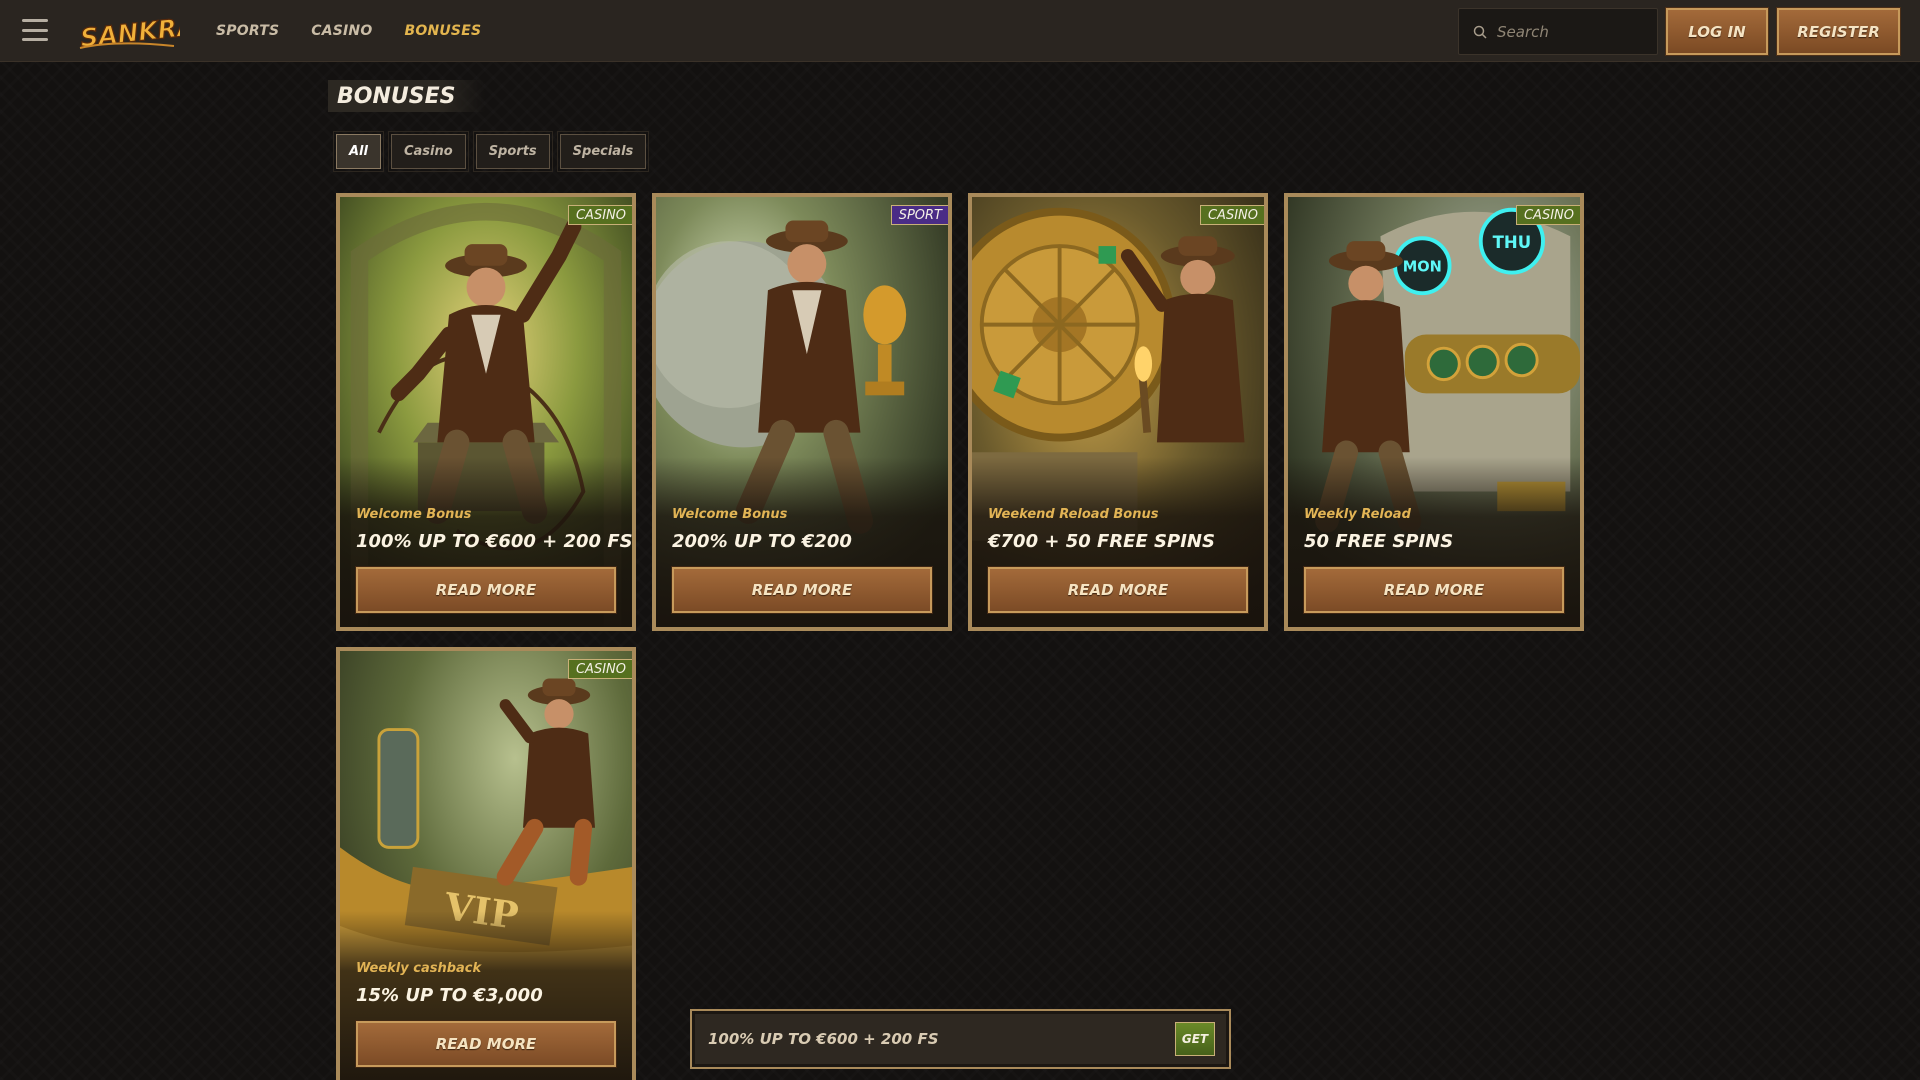 Image resolution: width=1920 pixels, height=1080 pixels. What do you see at coordinates (1073, 514) in the screenshot?
I see `bonus-subtitle: Weekend Reload Bonus` at bounding box center [1073, 514].